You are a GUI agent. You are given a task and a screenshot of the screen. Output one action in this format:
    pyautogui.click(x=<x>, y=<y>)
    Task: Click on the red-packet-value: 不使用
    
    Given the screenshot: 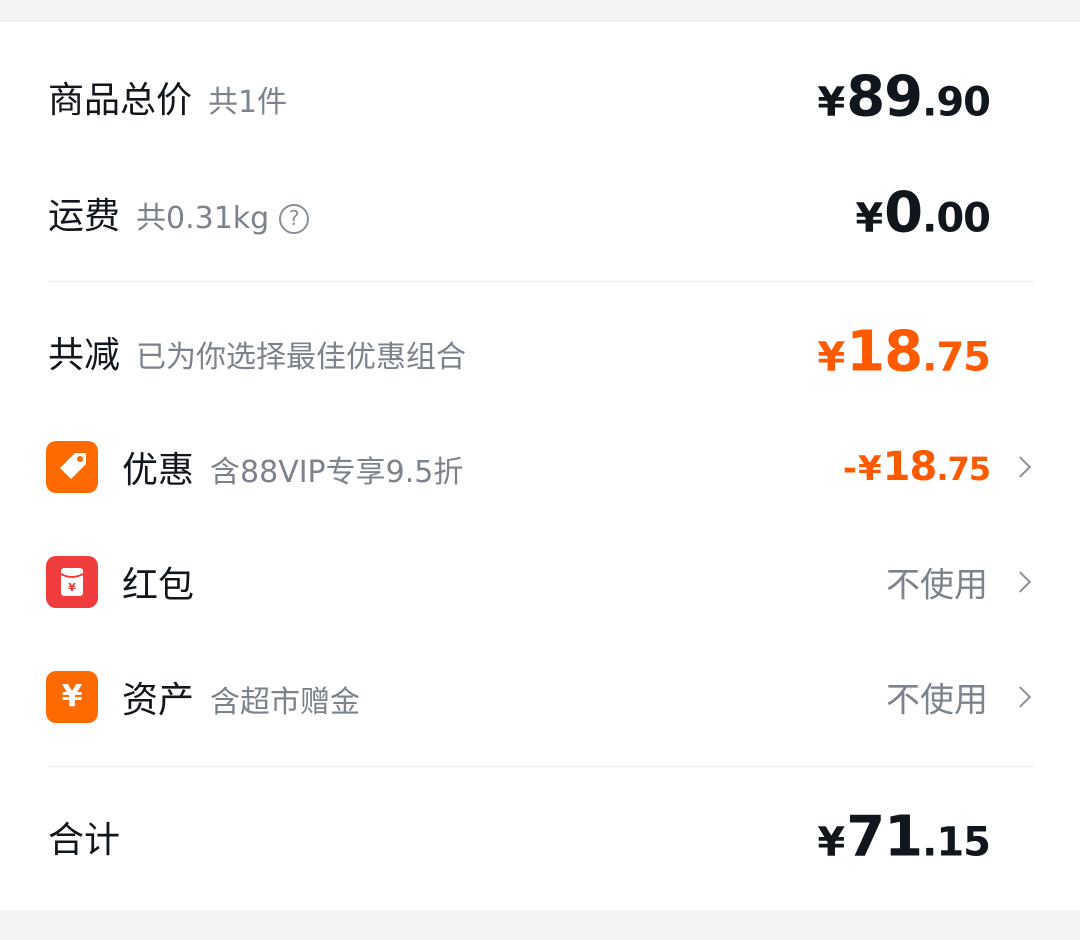 What is the action you would take?
    pyautogui.click(x=937, y=585)
    